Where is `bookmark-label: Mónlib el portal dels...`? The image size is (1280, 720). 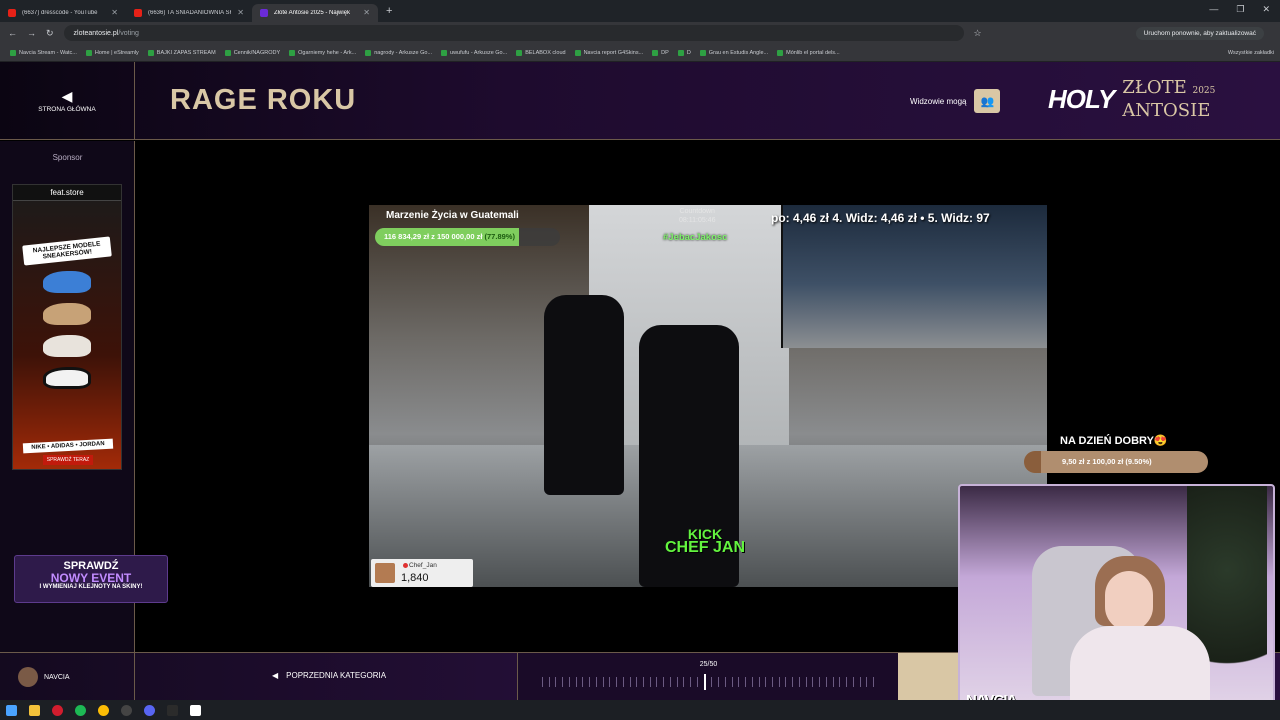 bookmark-label: Mónlib el portal dels... is located at coordinates (813, 52).